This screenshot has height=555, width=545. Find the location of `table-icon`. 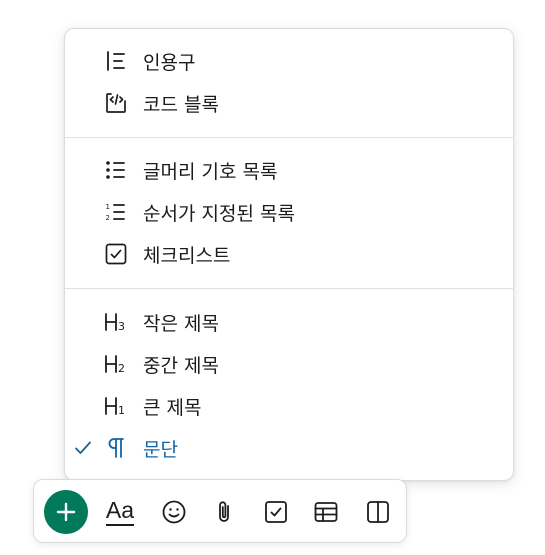

table-icon is located at coordinates (326, 512).